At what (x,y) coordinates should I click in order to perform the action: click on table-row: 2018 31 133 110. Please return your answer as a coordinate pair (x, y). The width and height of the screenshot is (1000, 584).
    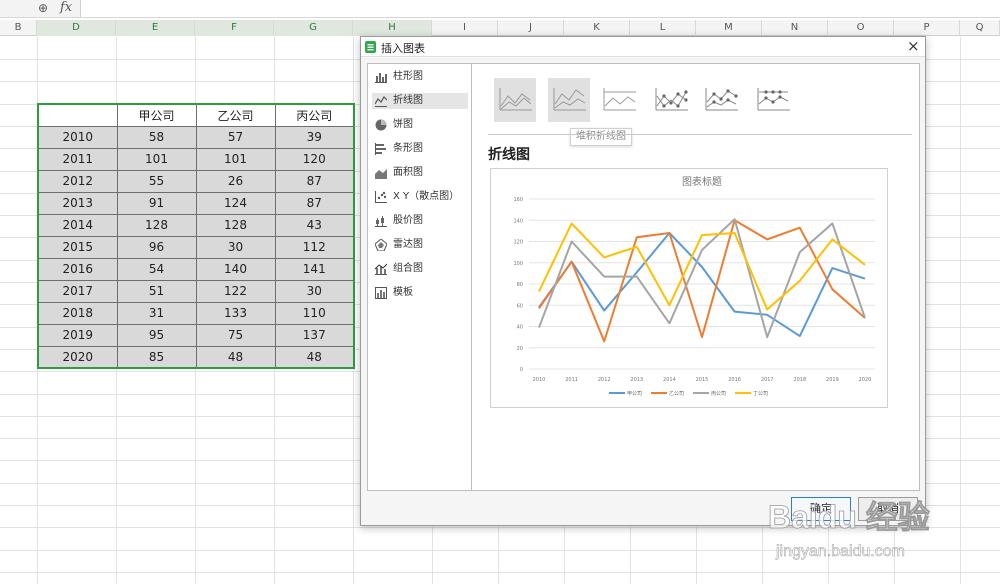
    Looking at the image, I should click on (196, 313).